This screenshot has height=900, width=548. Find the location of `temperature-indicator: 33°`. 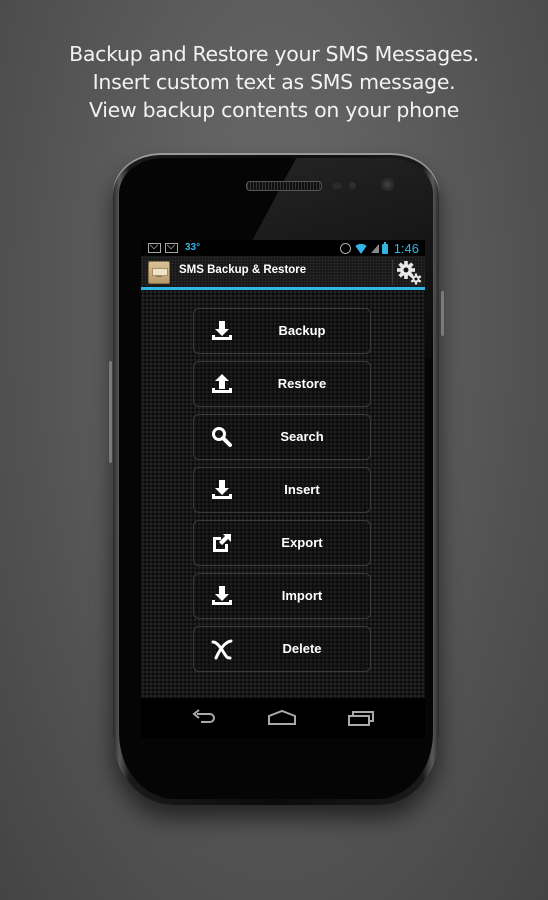

temperature-indicator: 33° is located at coordinates (193, 247).